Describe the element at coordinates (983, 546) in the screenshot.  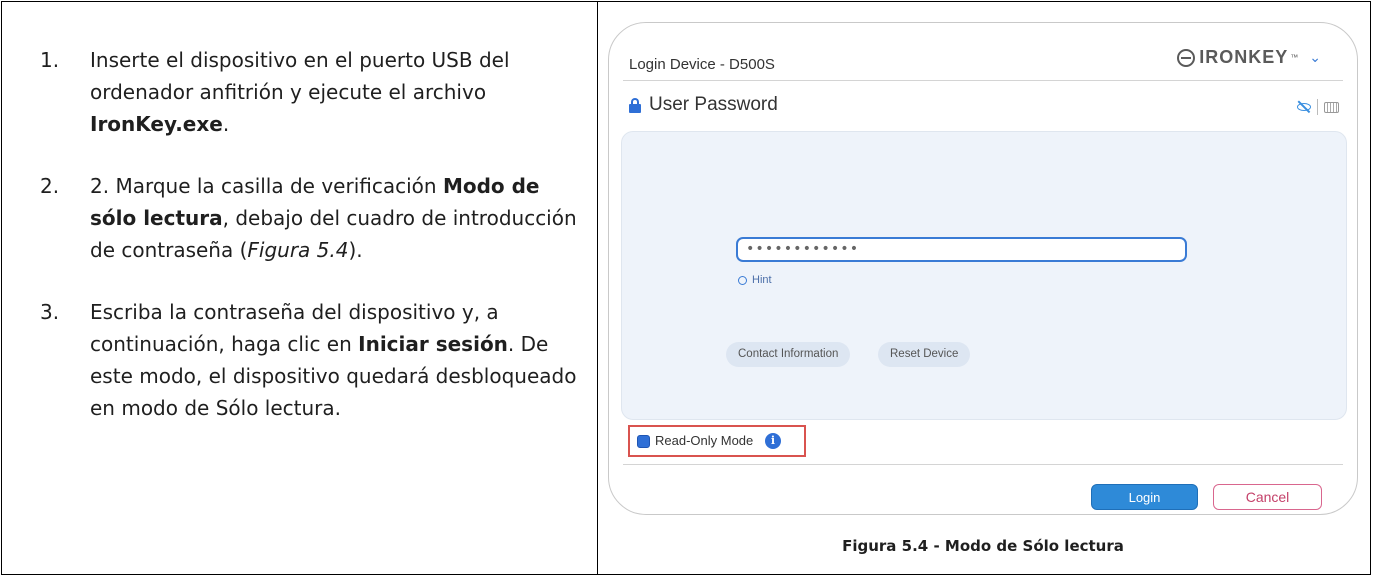
I see `figure-caption: Figura 5.4 - Modo de Sólo lectura` at that location.